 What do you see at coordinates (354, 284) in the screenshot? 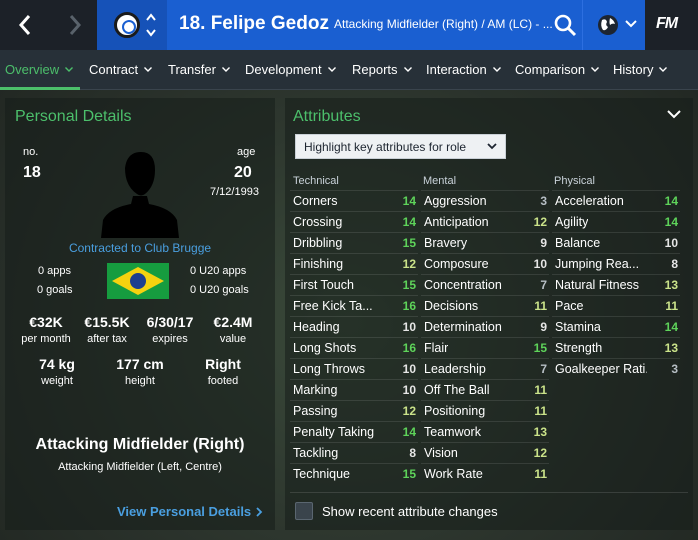
I see `attribute-row: First Touch 15` at bounding box center [354, 284].